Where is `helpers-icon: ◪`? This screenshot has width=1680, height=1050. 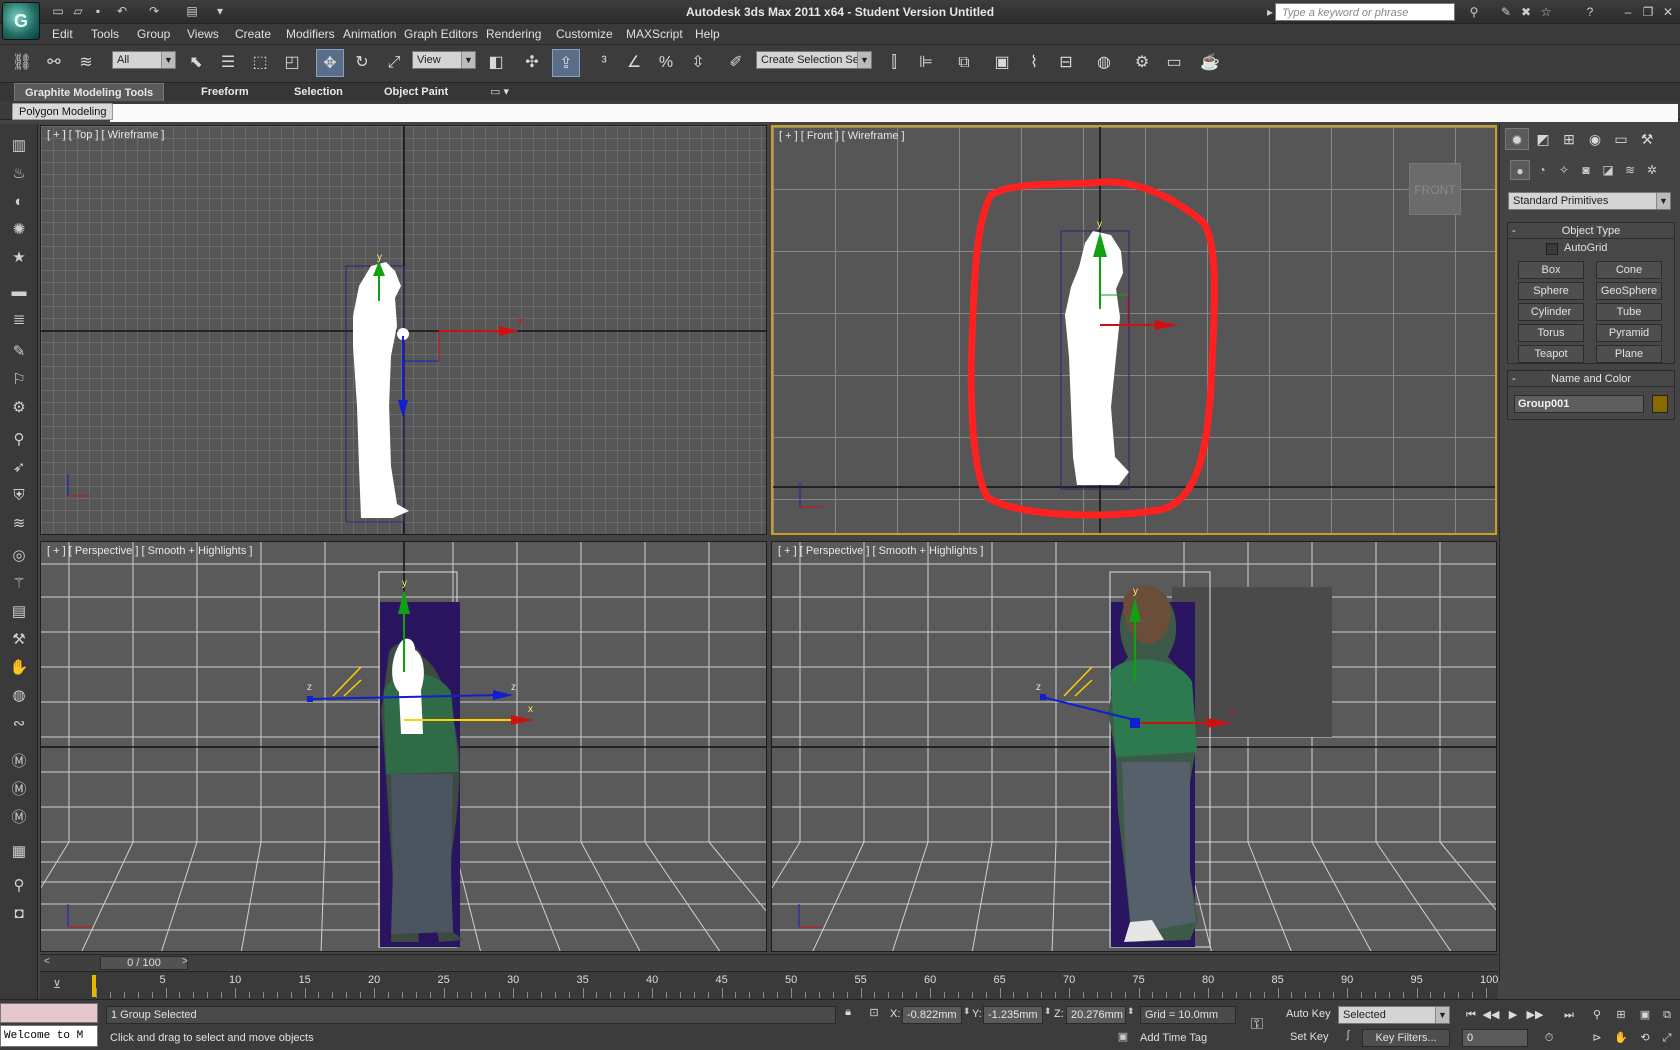 helpers-icon: ◪ is located at coordinates (1608, 170).